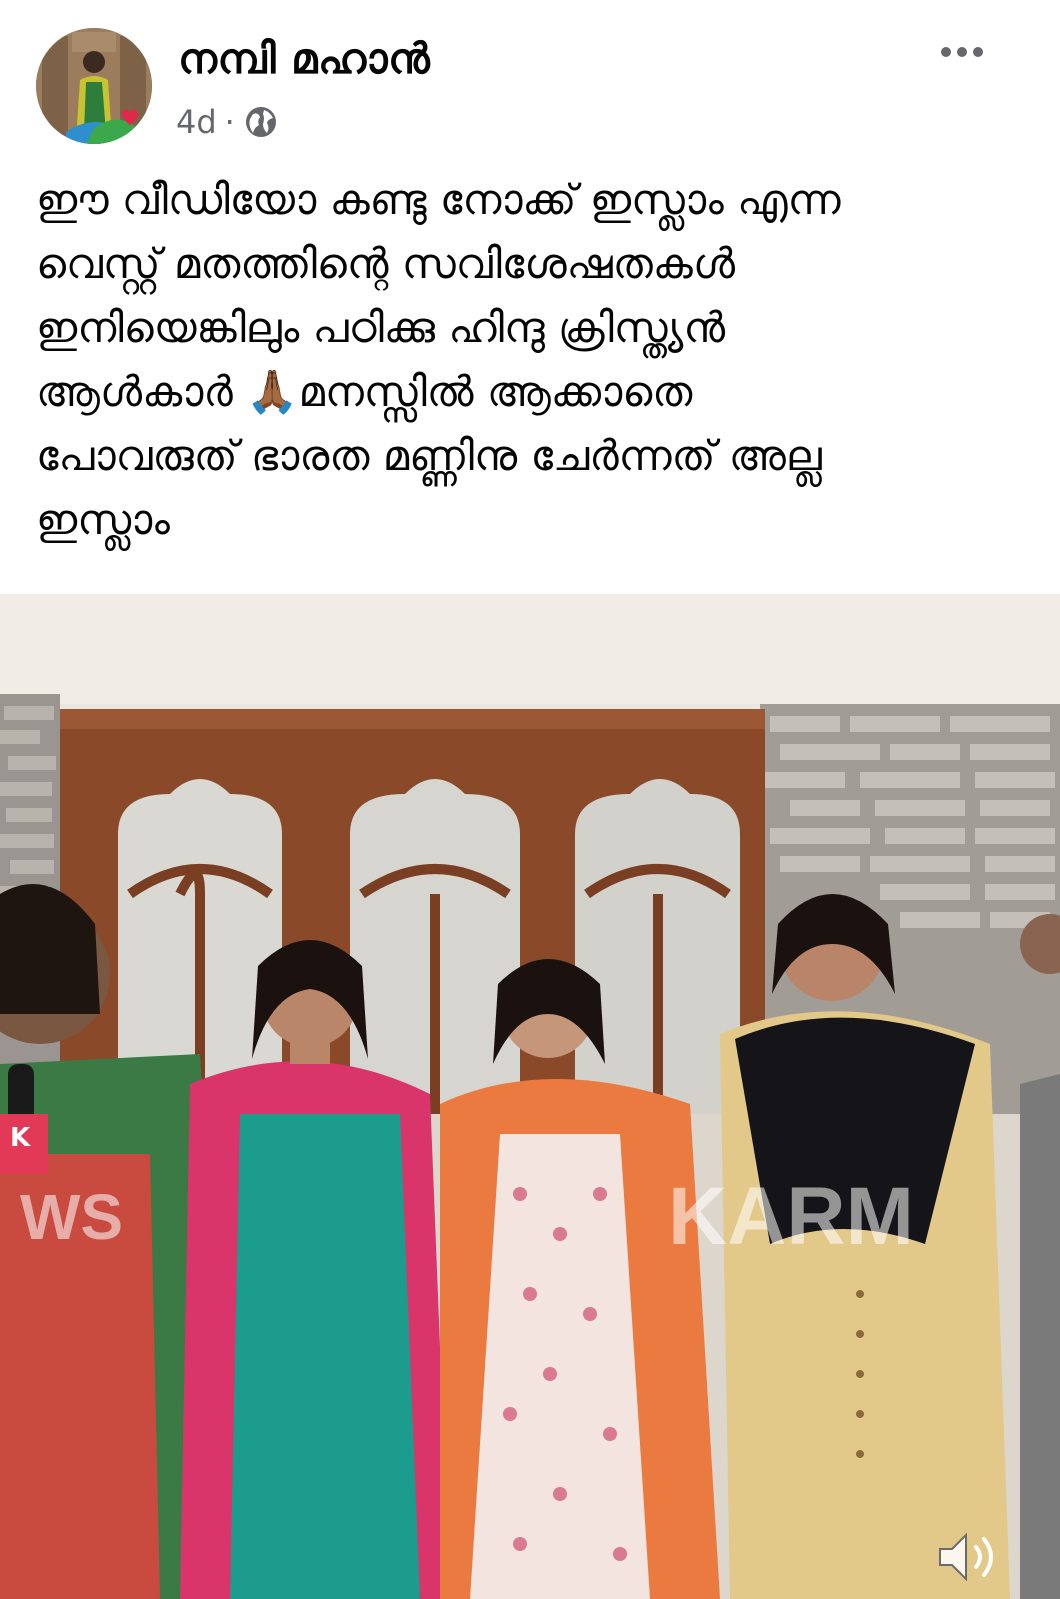  What do you see at coordinates (967, 1557) in the screenshot?
I see `speaker-icon` at bounding box center [967, 1557].